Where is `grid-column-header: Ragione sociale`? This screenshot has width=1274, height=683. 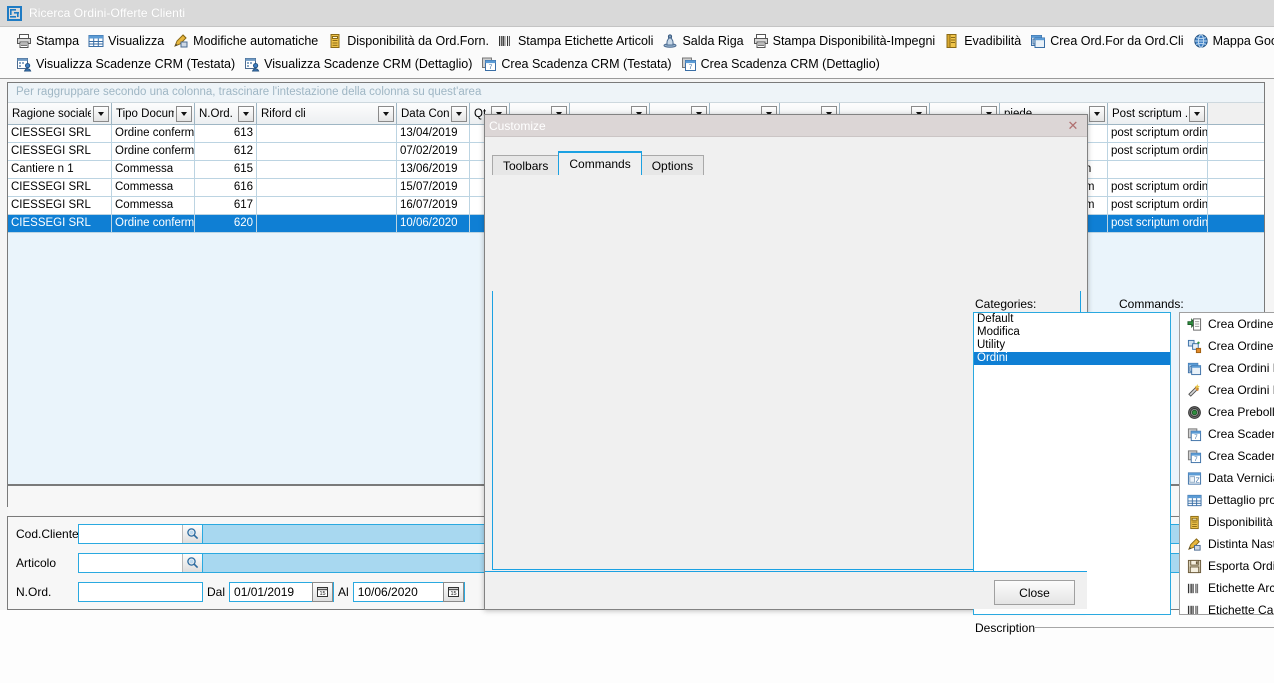
grid-column-header: Ragione sociale is located at coordinates (60, 113).